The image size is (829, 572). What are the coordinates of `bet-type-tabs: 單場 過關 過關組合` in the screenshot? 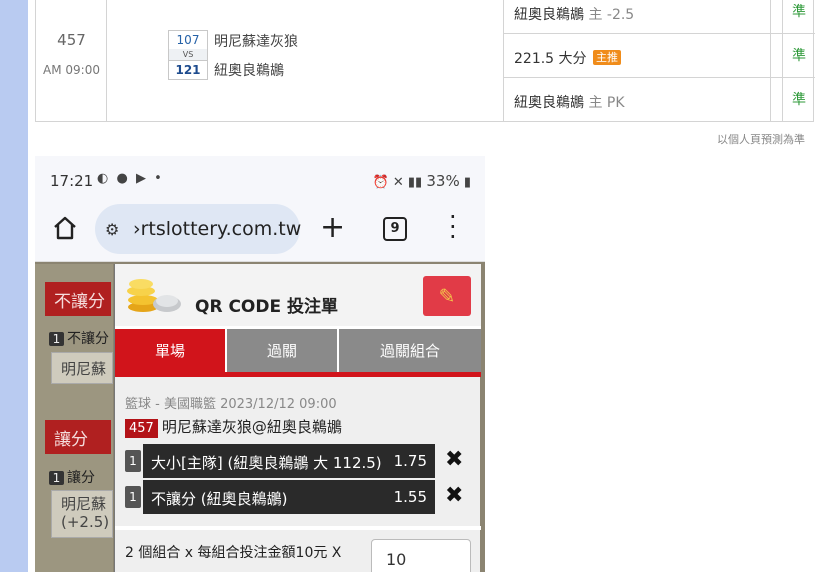 It's located at (298, 351).